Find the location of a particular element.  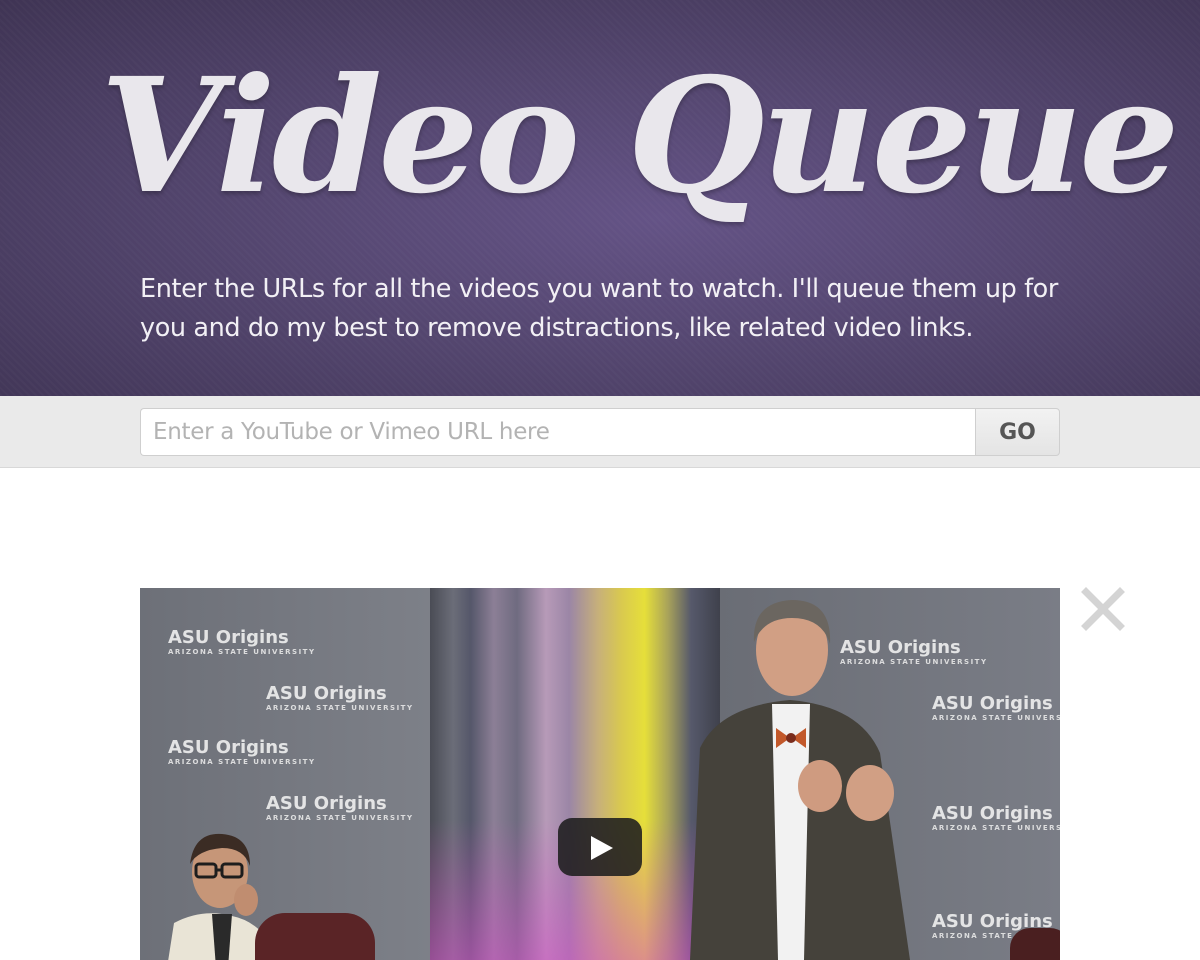

play-button is located at coordinates (600, 847).